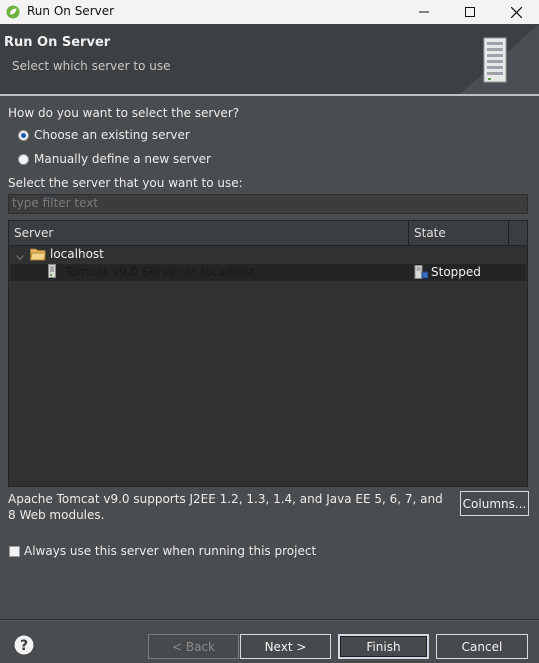 The height and width of the screenshot is (663, 539). Describe the element at coordinates (269, 12) in the screenshot. I see `title-bar: Run On Server` at that location.